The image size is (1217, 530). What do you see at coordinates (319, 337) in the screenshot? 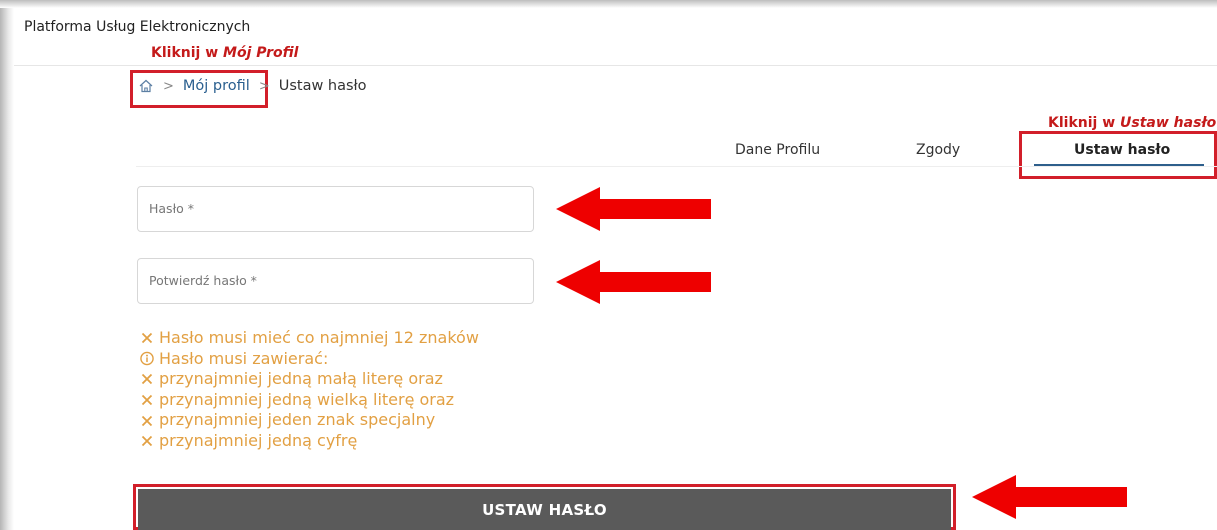
I see `requirement-text: Hasło musi mieć co najmniej 12 znaków` at bounding box center [319, 337].